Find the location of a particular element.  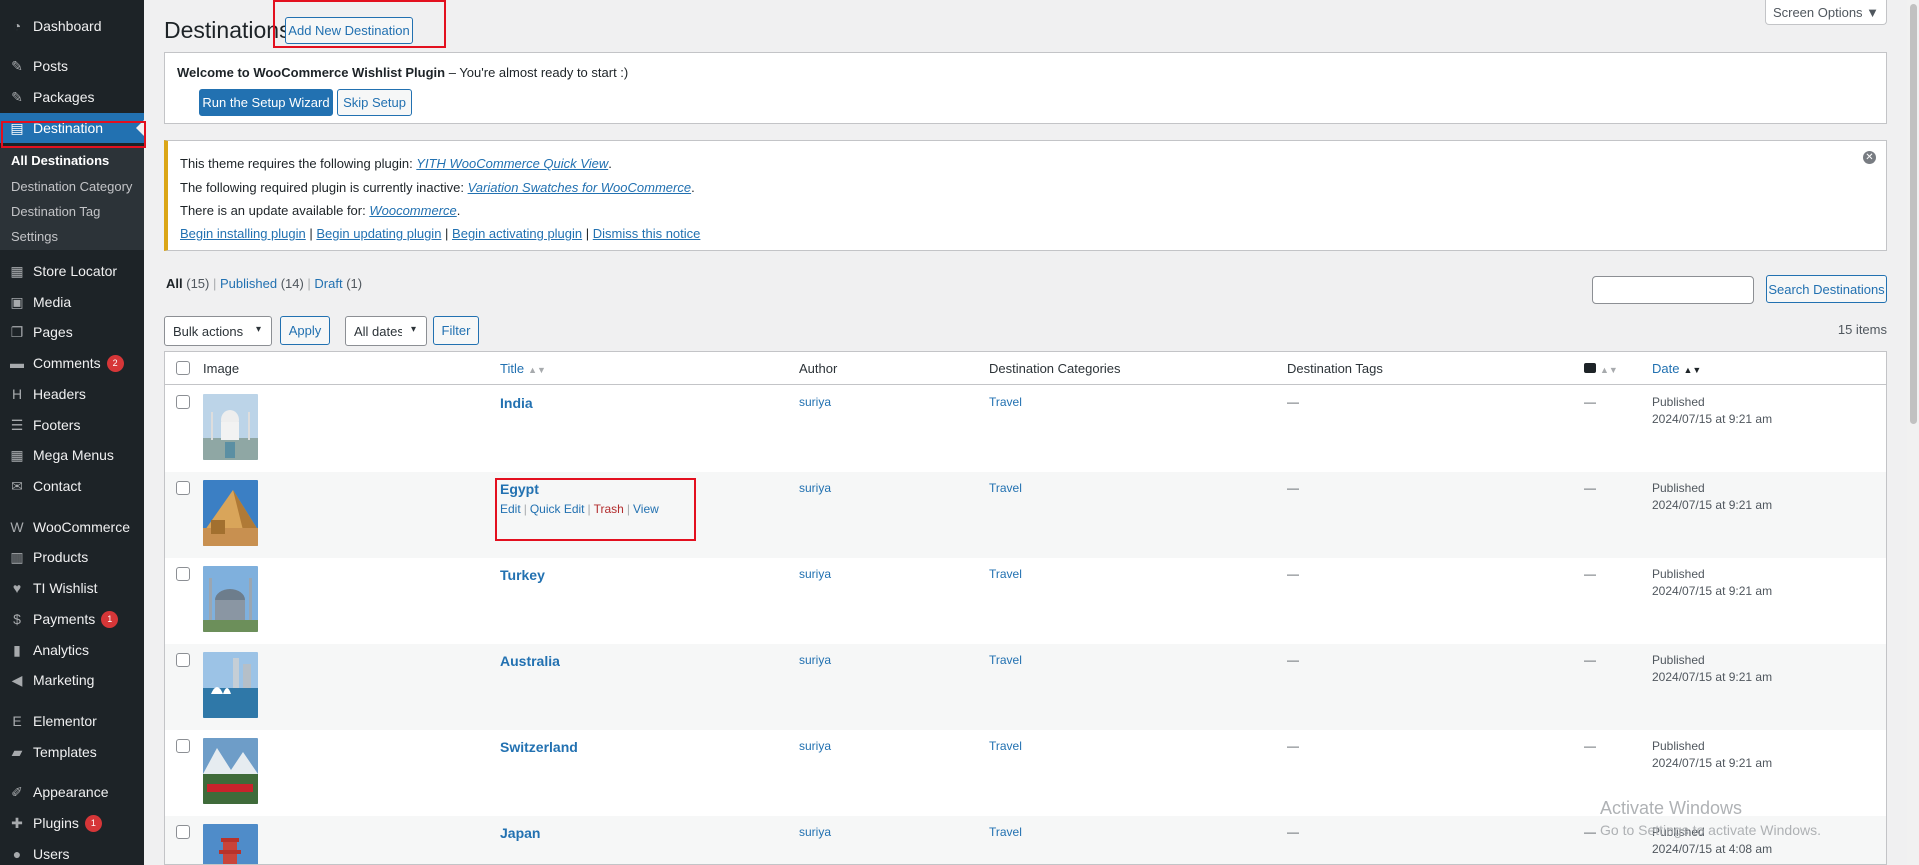

destination-title-link: Switzerland is located at coordinates (539, 747).